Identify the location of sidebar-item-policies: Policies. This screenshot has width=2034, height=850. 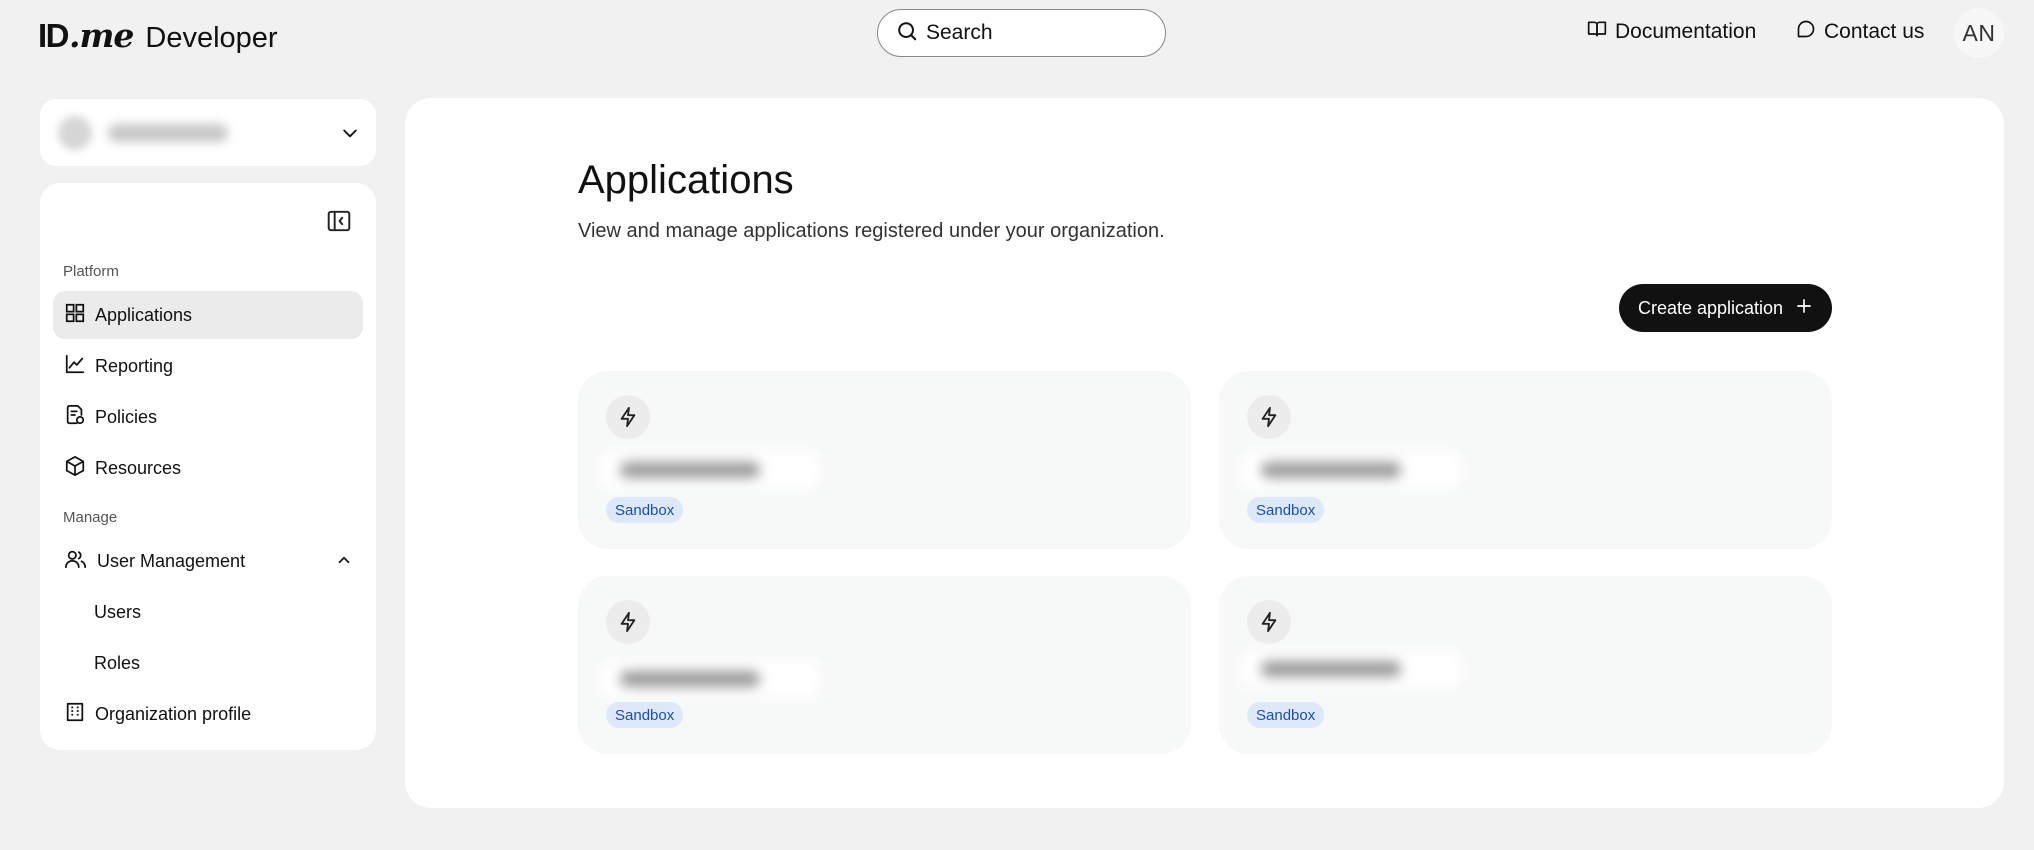
(208, 417).